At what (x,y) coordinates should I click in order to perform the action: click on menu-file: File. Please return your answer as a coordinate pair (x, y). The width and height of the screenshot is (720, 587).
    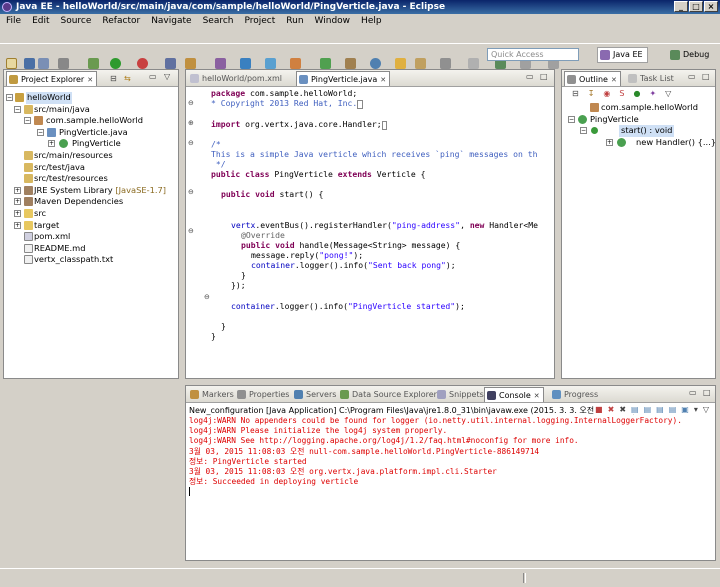
    Looking at the image, I should click on (13, 21).